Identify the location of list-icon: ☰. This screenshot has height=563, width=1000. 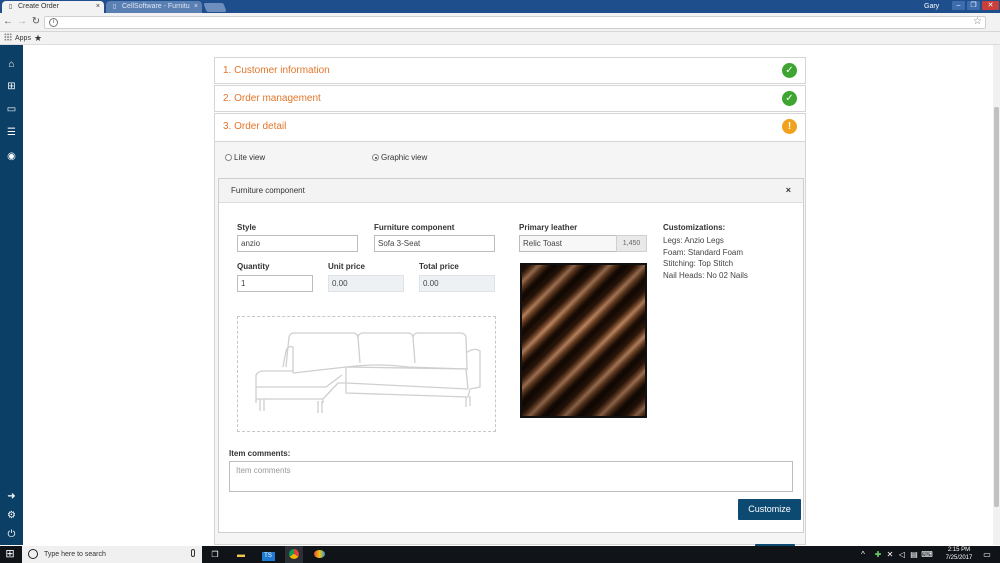
(11, 133).